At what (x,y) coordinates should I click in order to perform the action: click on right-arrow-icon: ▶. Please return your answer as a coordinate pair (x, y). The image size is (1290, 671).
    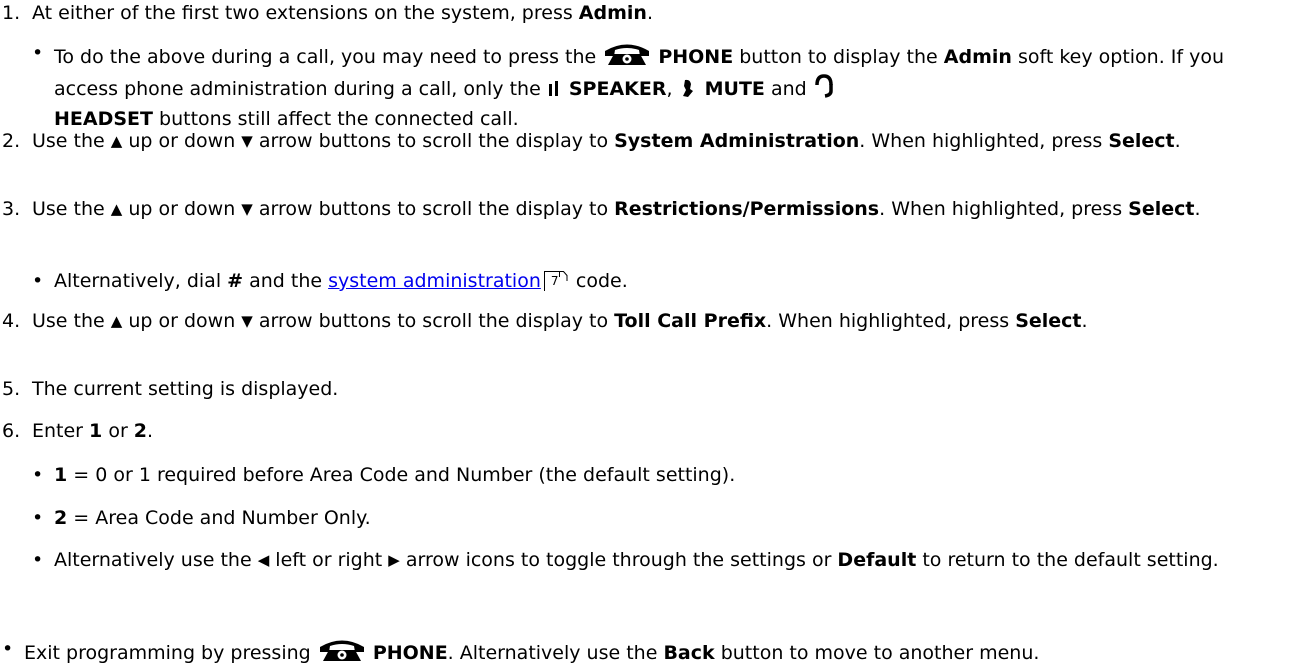
    Looking at the image, I should click on (394, 560).